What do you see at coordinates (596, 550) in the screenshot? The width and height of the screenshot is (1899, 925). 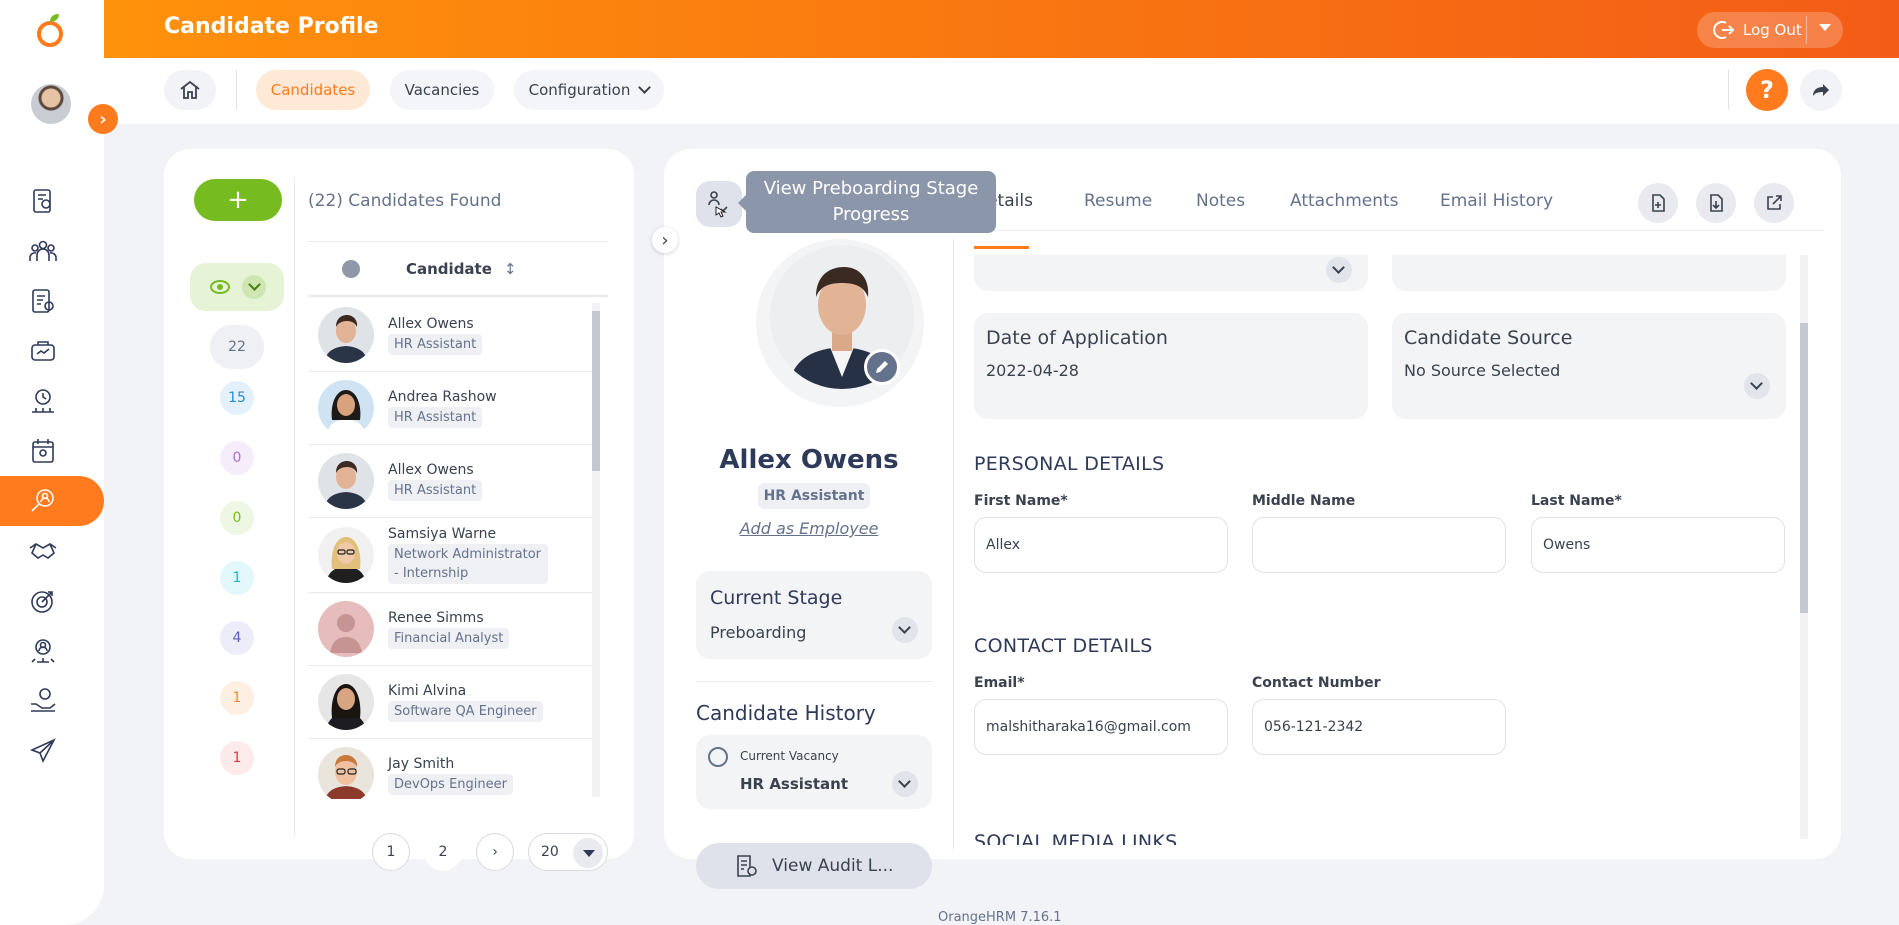 I see `candidate-list-scrollbar` at bounding box center [596, 550].